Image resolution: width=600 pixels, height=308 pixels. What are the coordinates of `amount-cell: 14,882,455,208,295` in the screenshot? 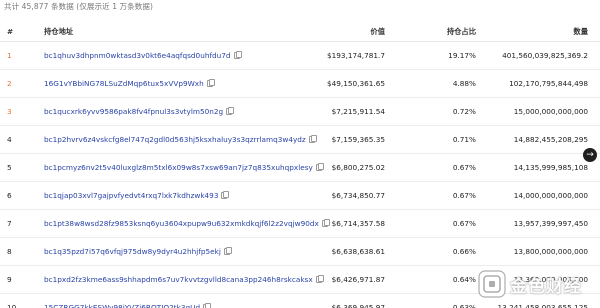 It's located at (550, 139).